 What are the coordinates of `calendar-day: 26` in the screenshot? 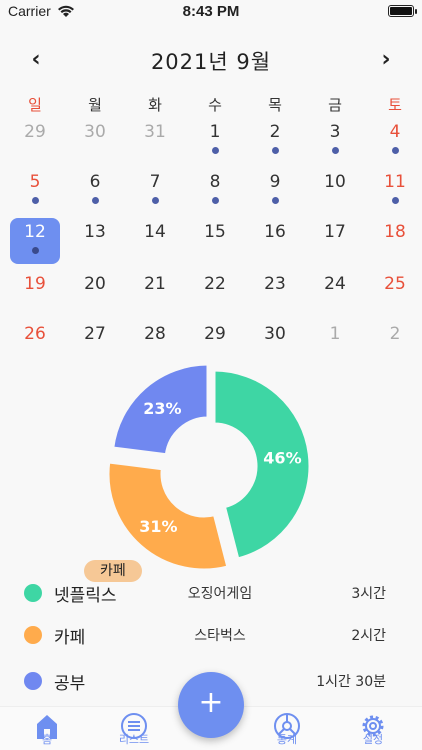 It's located at (35, 343).